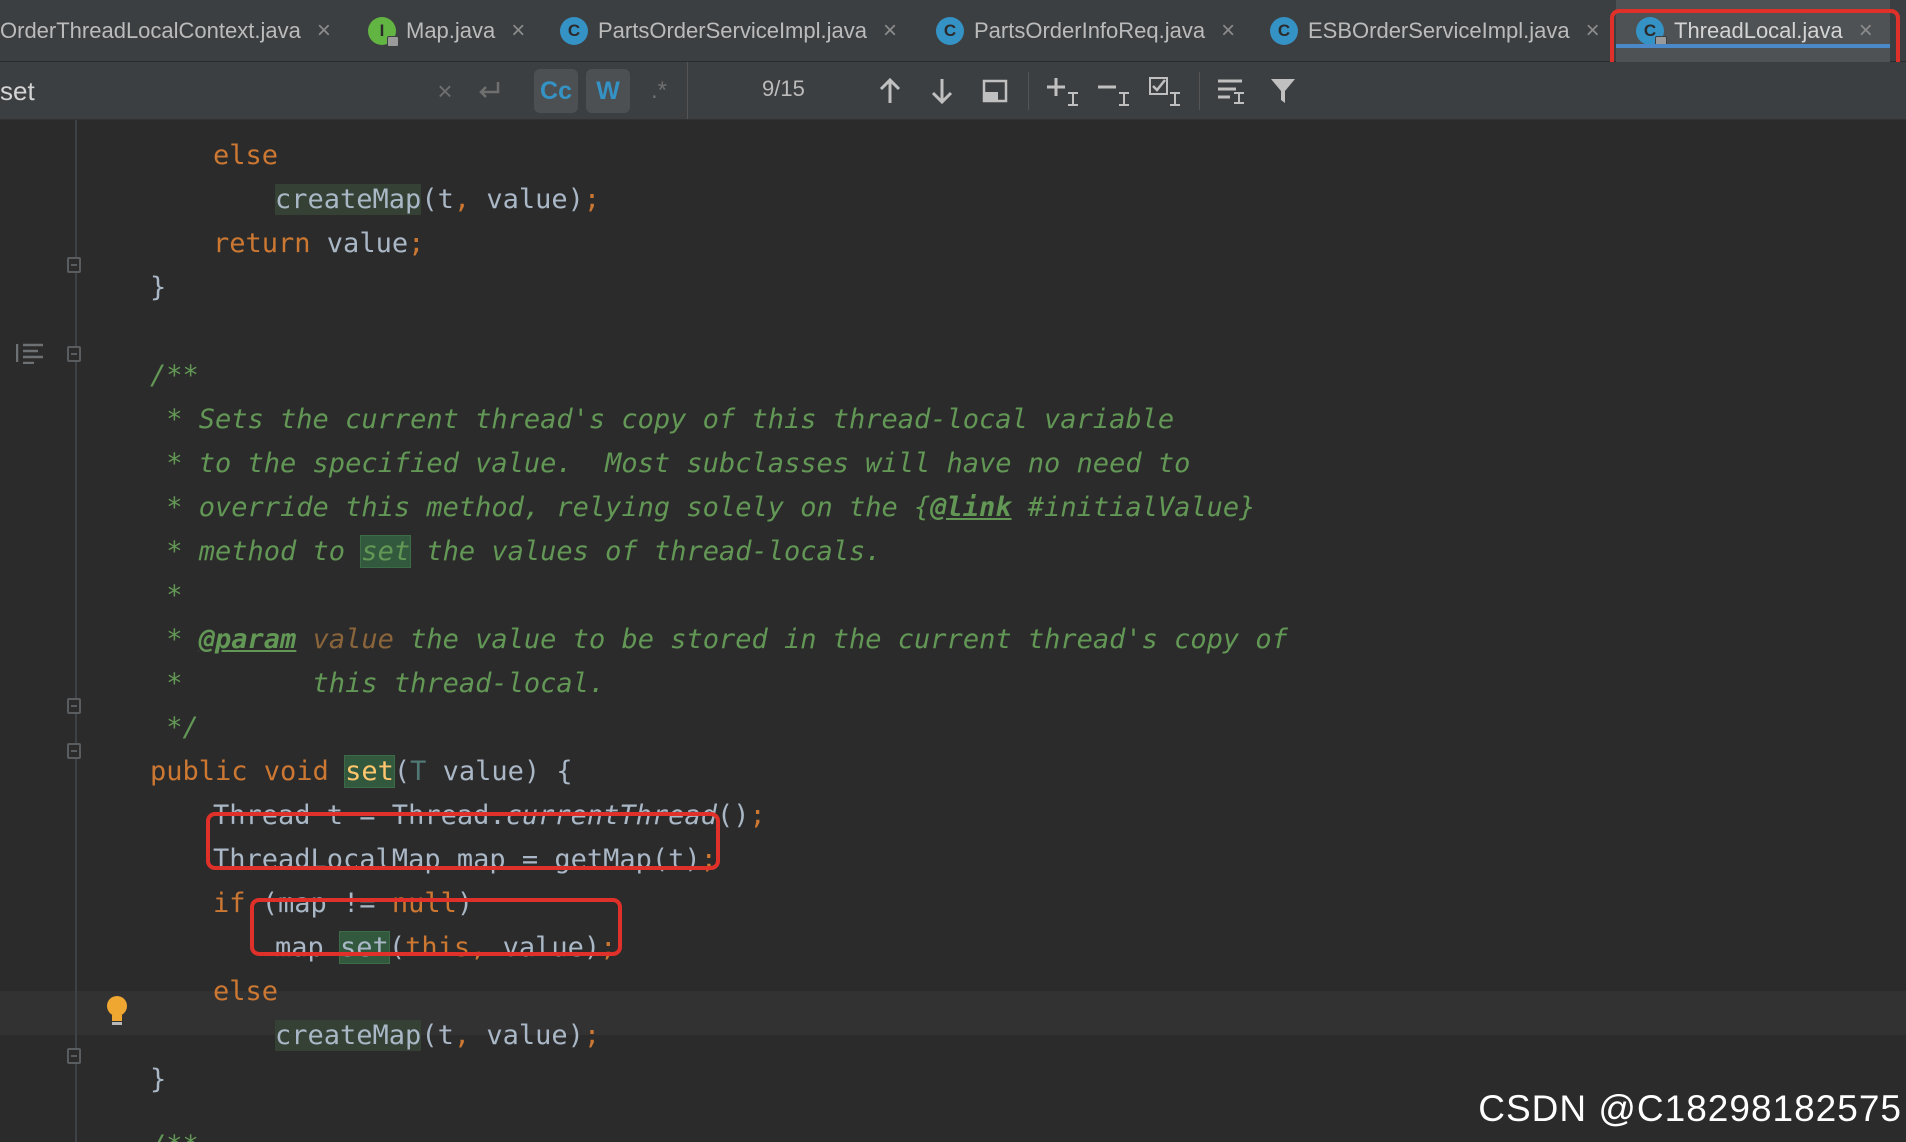 This screenshot has width=1906, height=1142. What do you see at coordinates (1231, 91) in the screenshot?
I see `filter-search-results-icon` at bounding box center [1231, 91].